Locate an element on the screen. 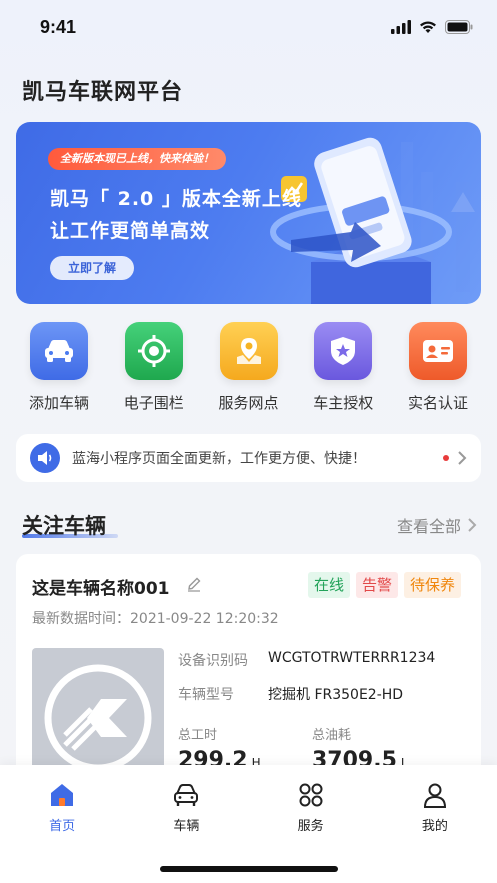  total-fuel-label-cell: 总油耗 is located at coordinates (331, 733).